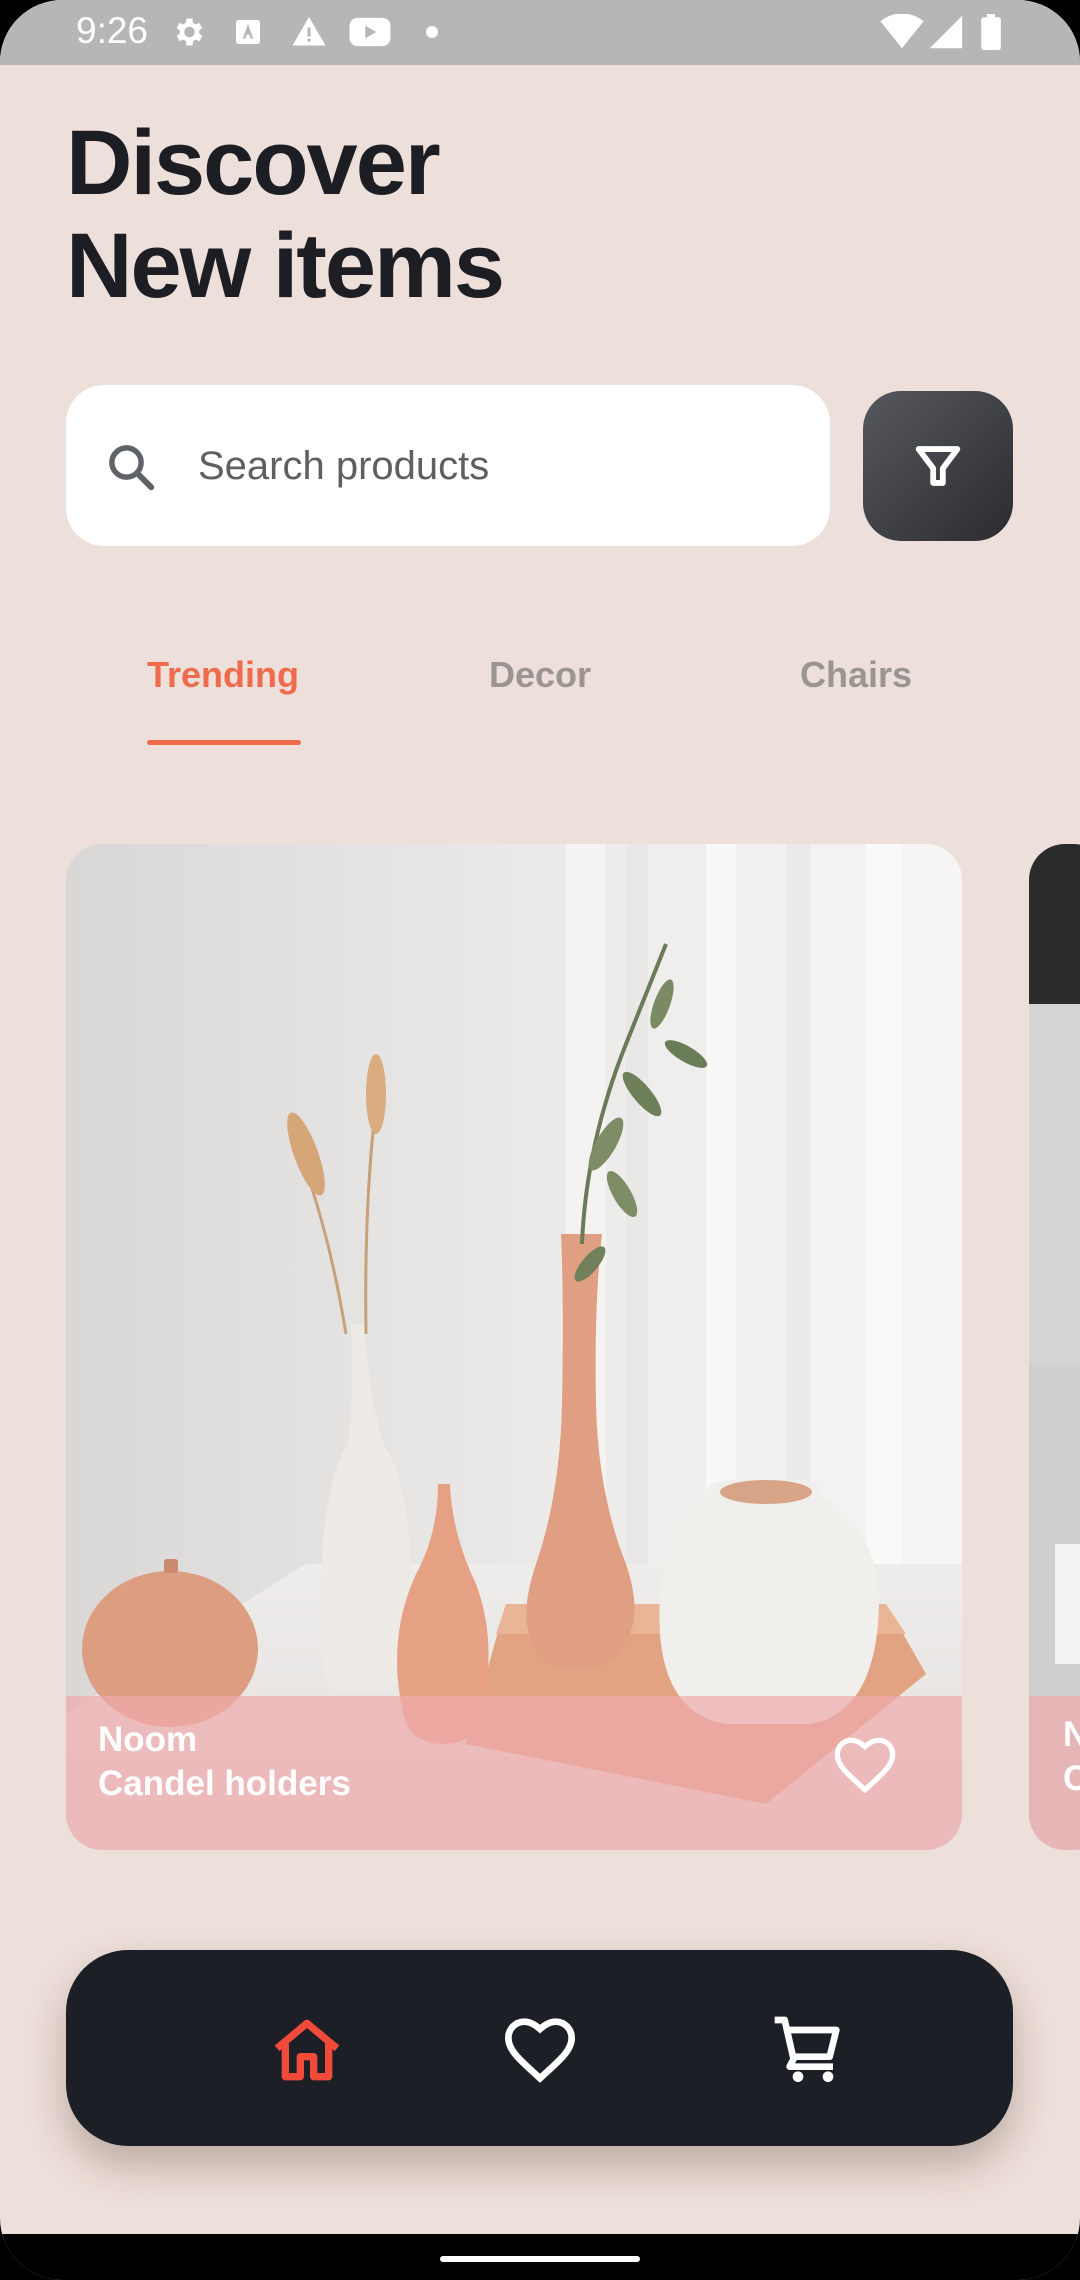 The image size is (1080, 2280). I want to click on home-icon, so click(307, 2050).